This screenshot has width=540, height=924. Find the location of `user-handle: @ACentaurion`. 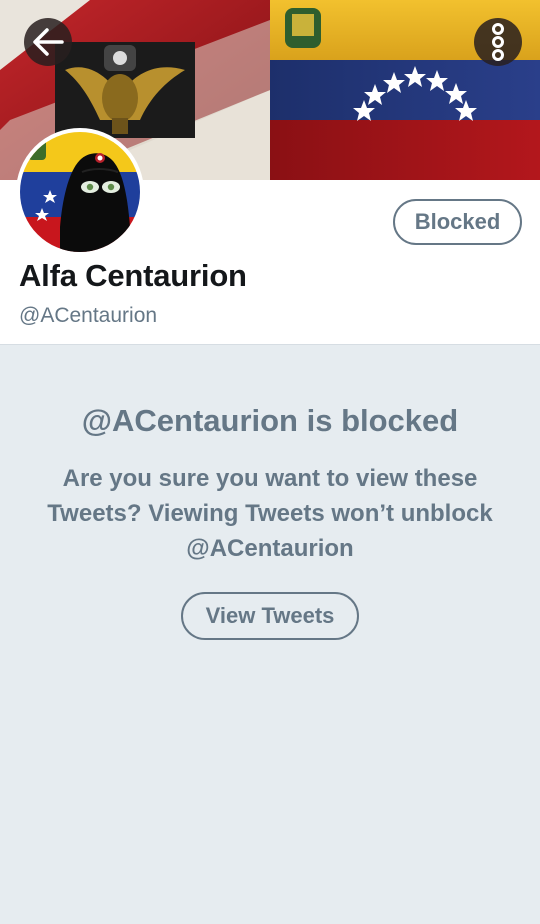

user-handle: @ACentaurion is located at coordinates (88, 315).